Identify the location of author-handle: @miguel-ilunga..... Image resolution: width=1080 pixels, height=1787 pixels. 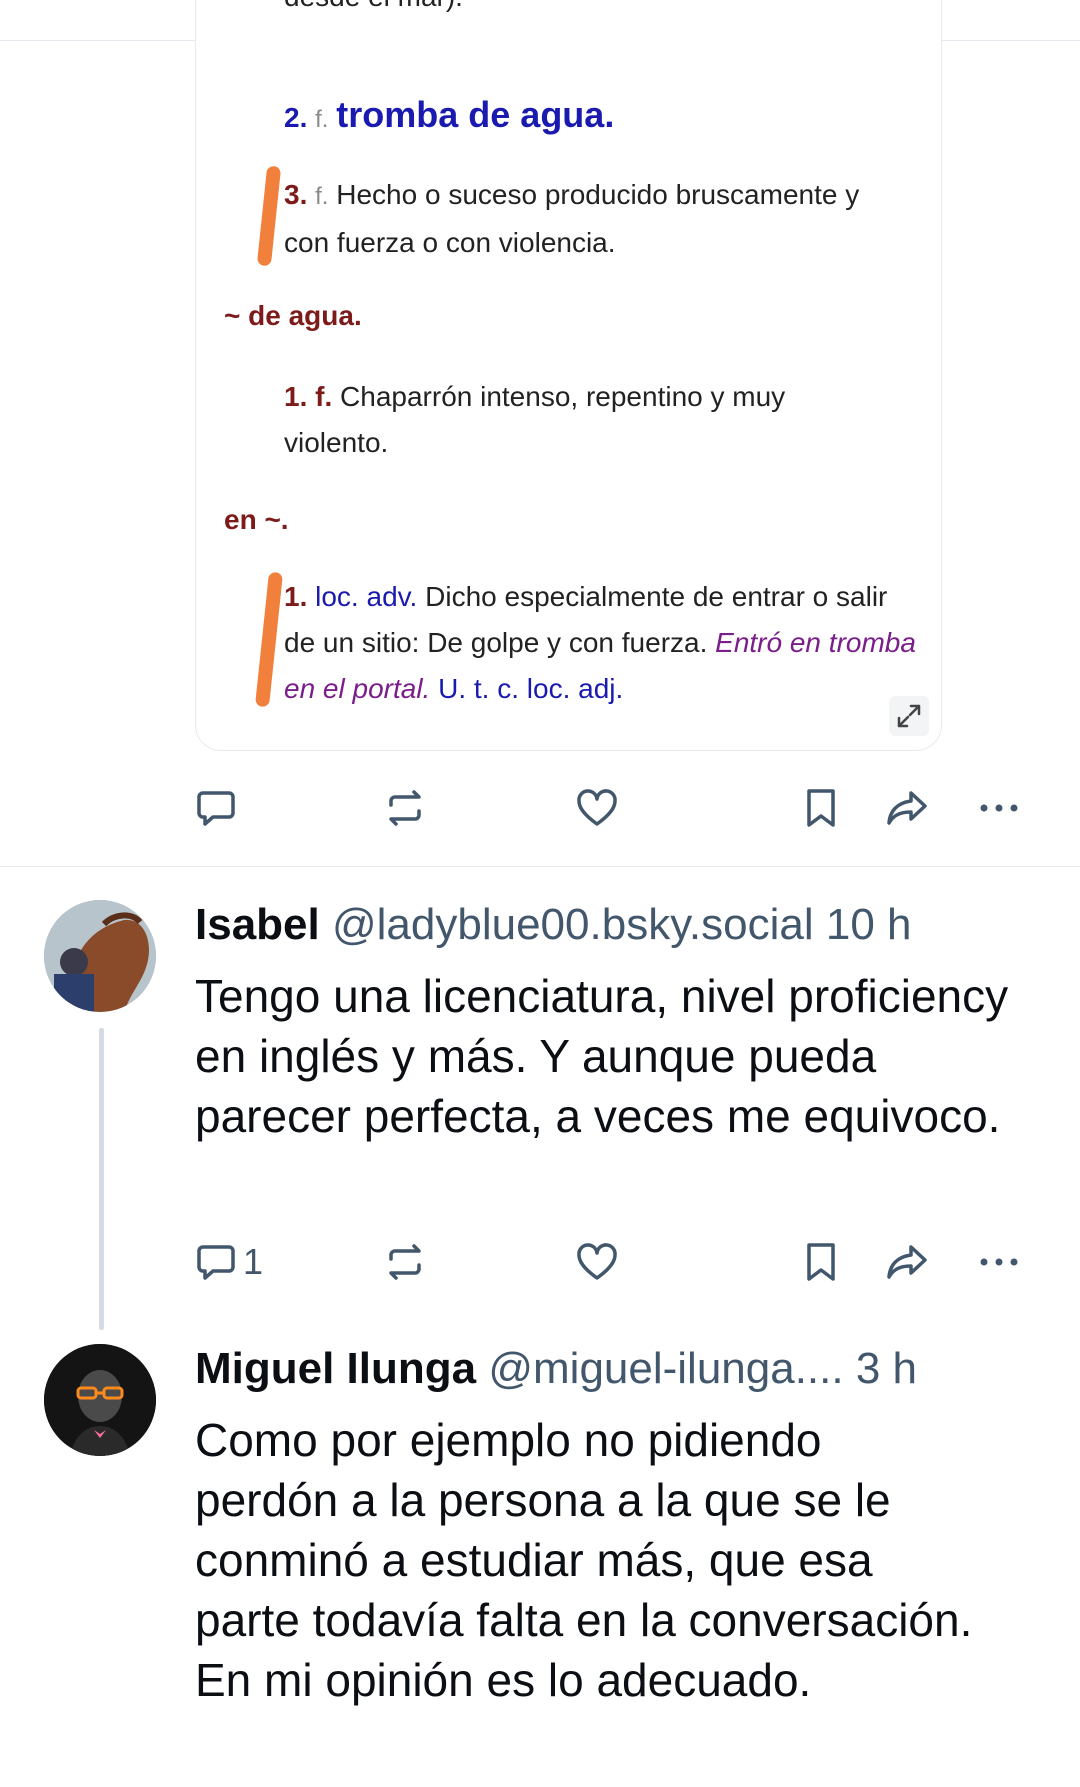
(665, 1368).